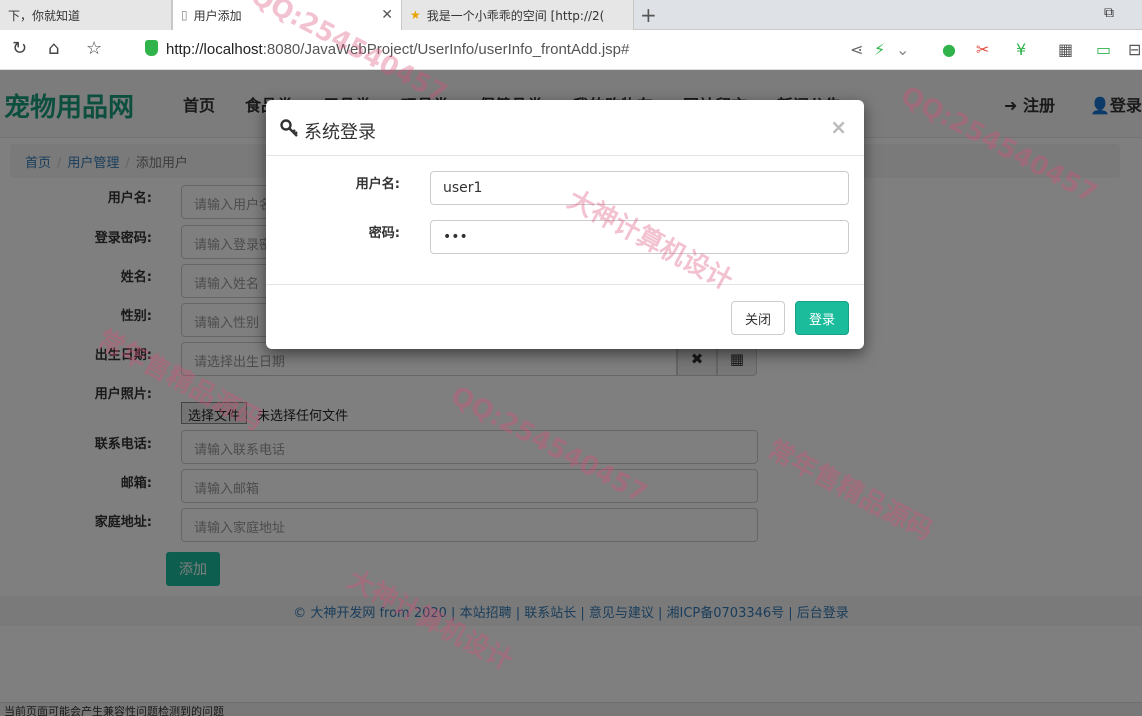  Describe the element at coordinates (217, 15) in the screenshot. I see `tab-label: 用户添加` at that location.